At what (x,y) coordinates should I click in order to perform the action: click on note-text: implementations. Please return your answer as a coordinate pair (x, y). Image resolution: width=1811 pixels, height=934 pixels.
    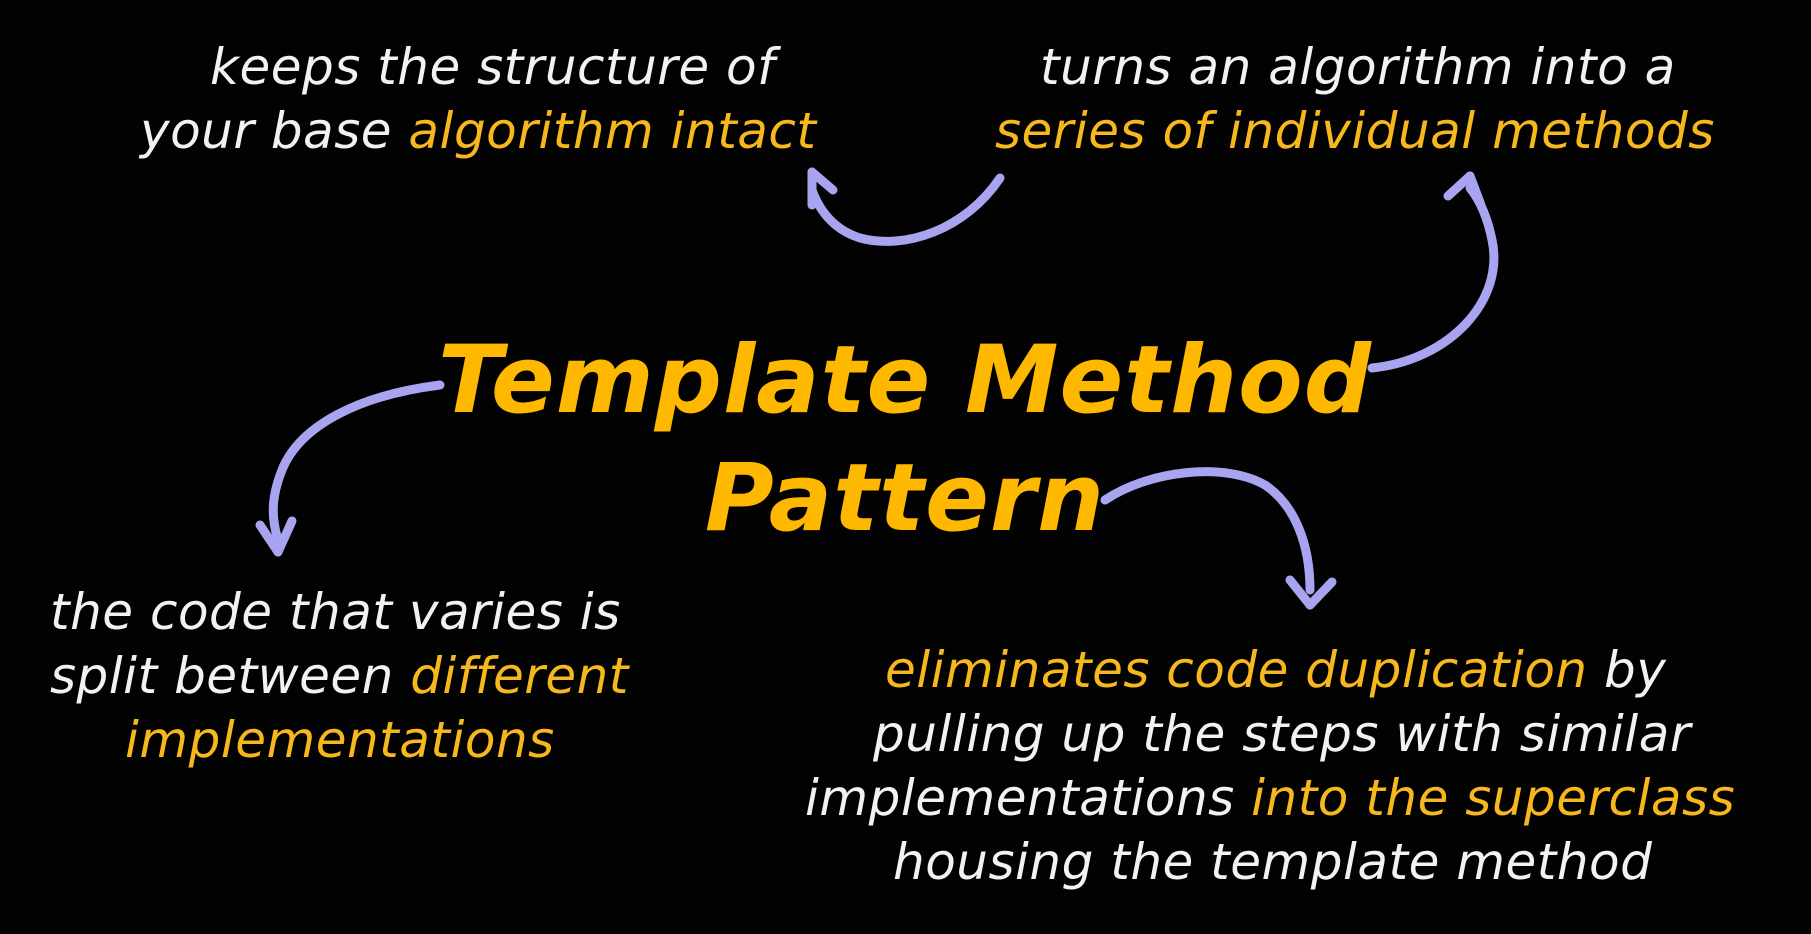
    Looking at the image, I should click on (1028, 798).